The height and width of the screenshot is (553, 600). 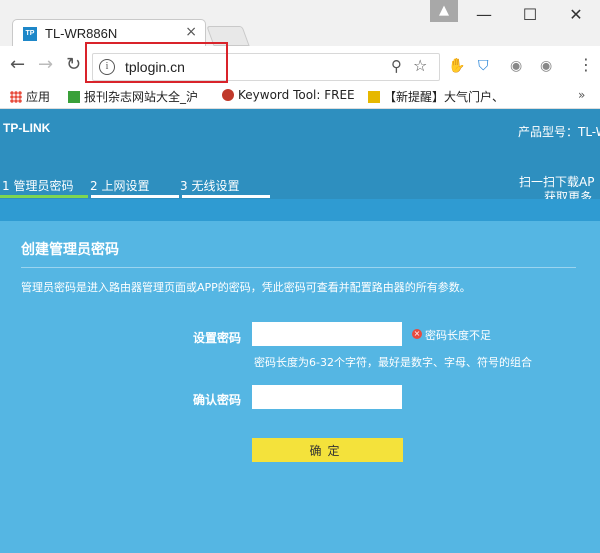 What do you see at coordinates (17, 64) in the screenshot?
I see `back-icon: ←` at bounding box center [17, 64].